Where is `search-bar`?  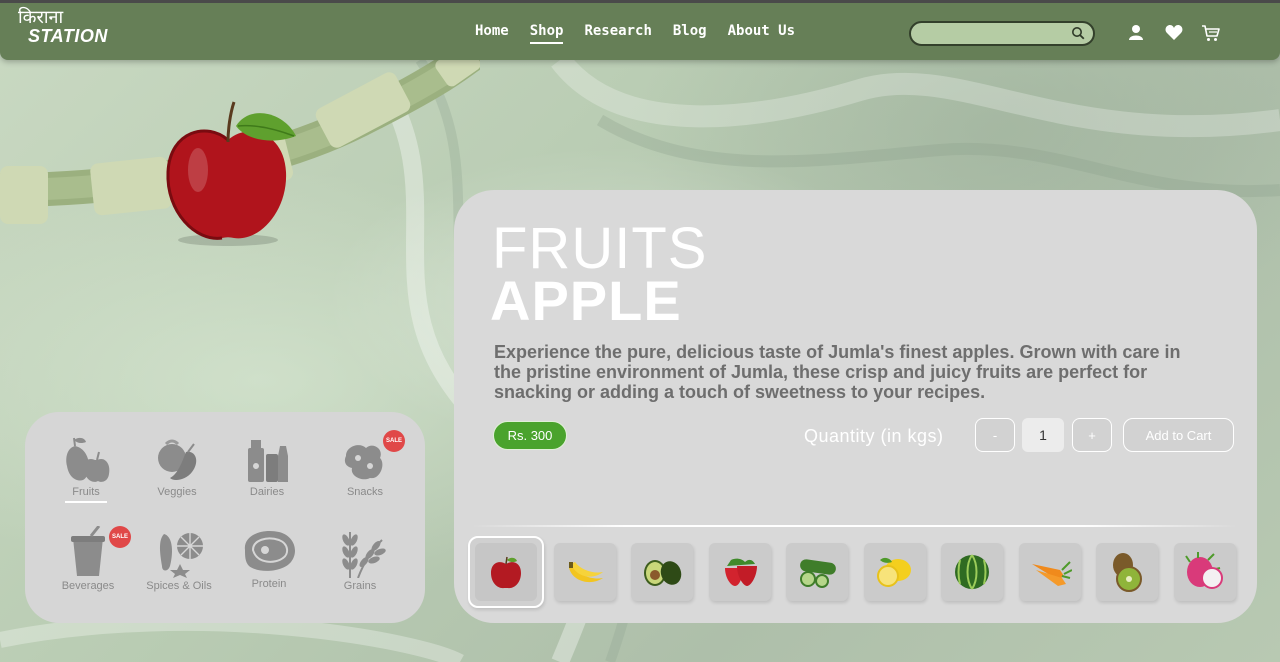
search-bar is located at coordinates (1002, 33).